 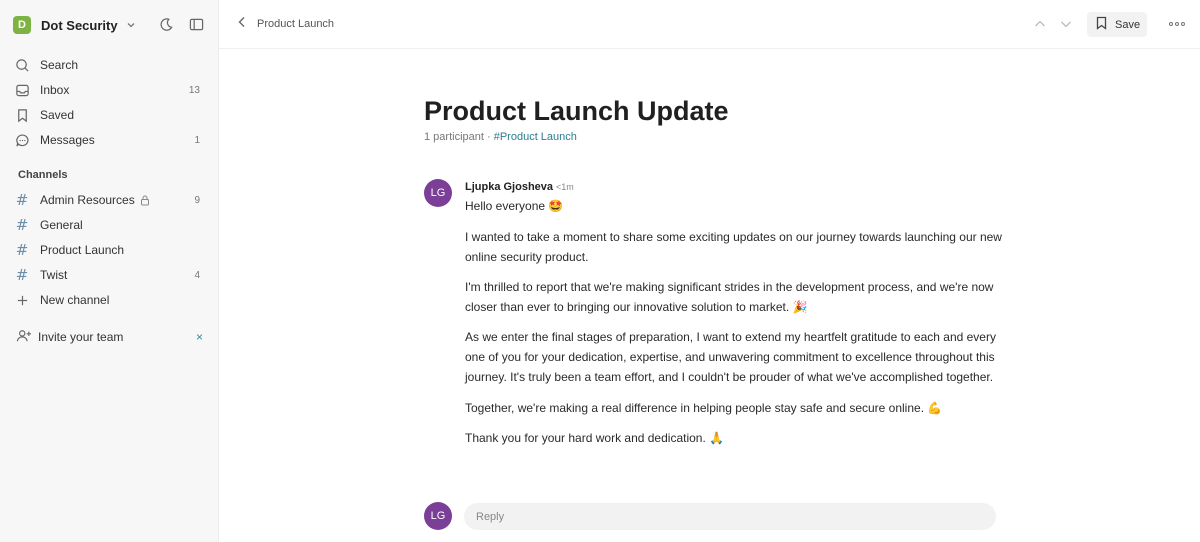 I want to click on unread-count: 1, so click(x=197, y=140).